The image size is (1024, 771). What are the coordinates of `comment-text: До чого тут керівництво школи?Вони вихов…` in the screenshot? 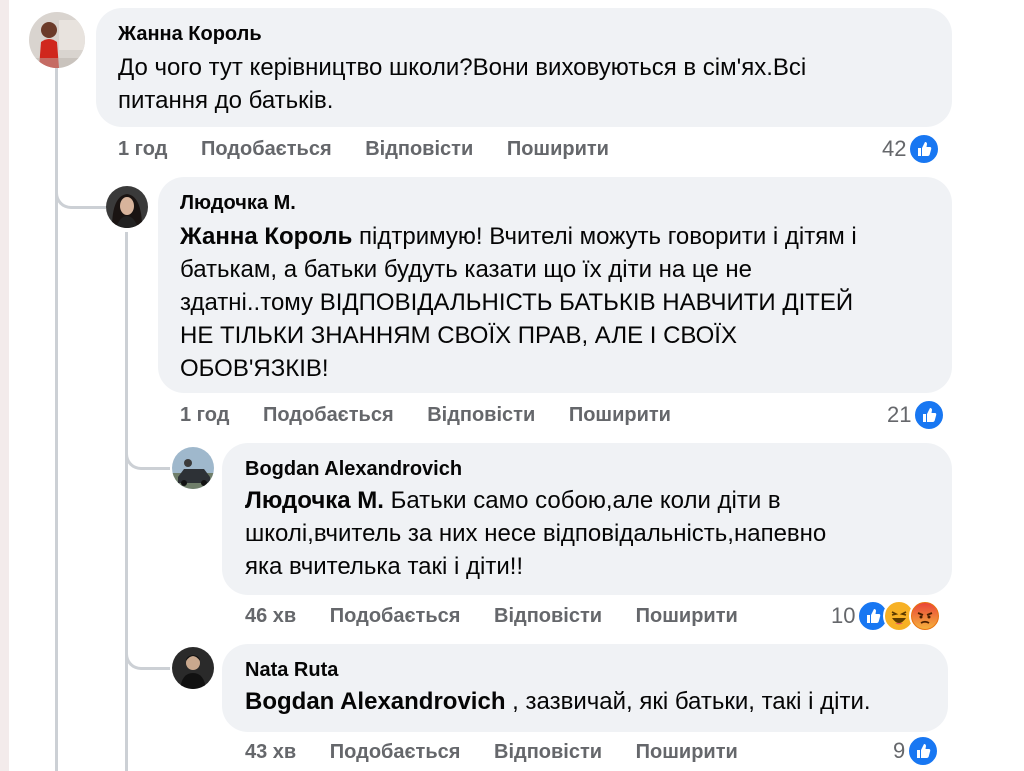 It's located at (462, 84).